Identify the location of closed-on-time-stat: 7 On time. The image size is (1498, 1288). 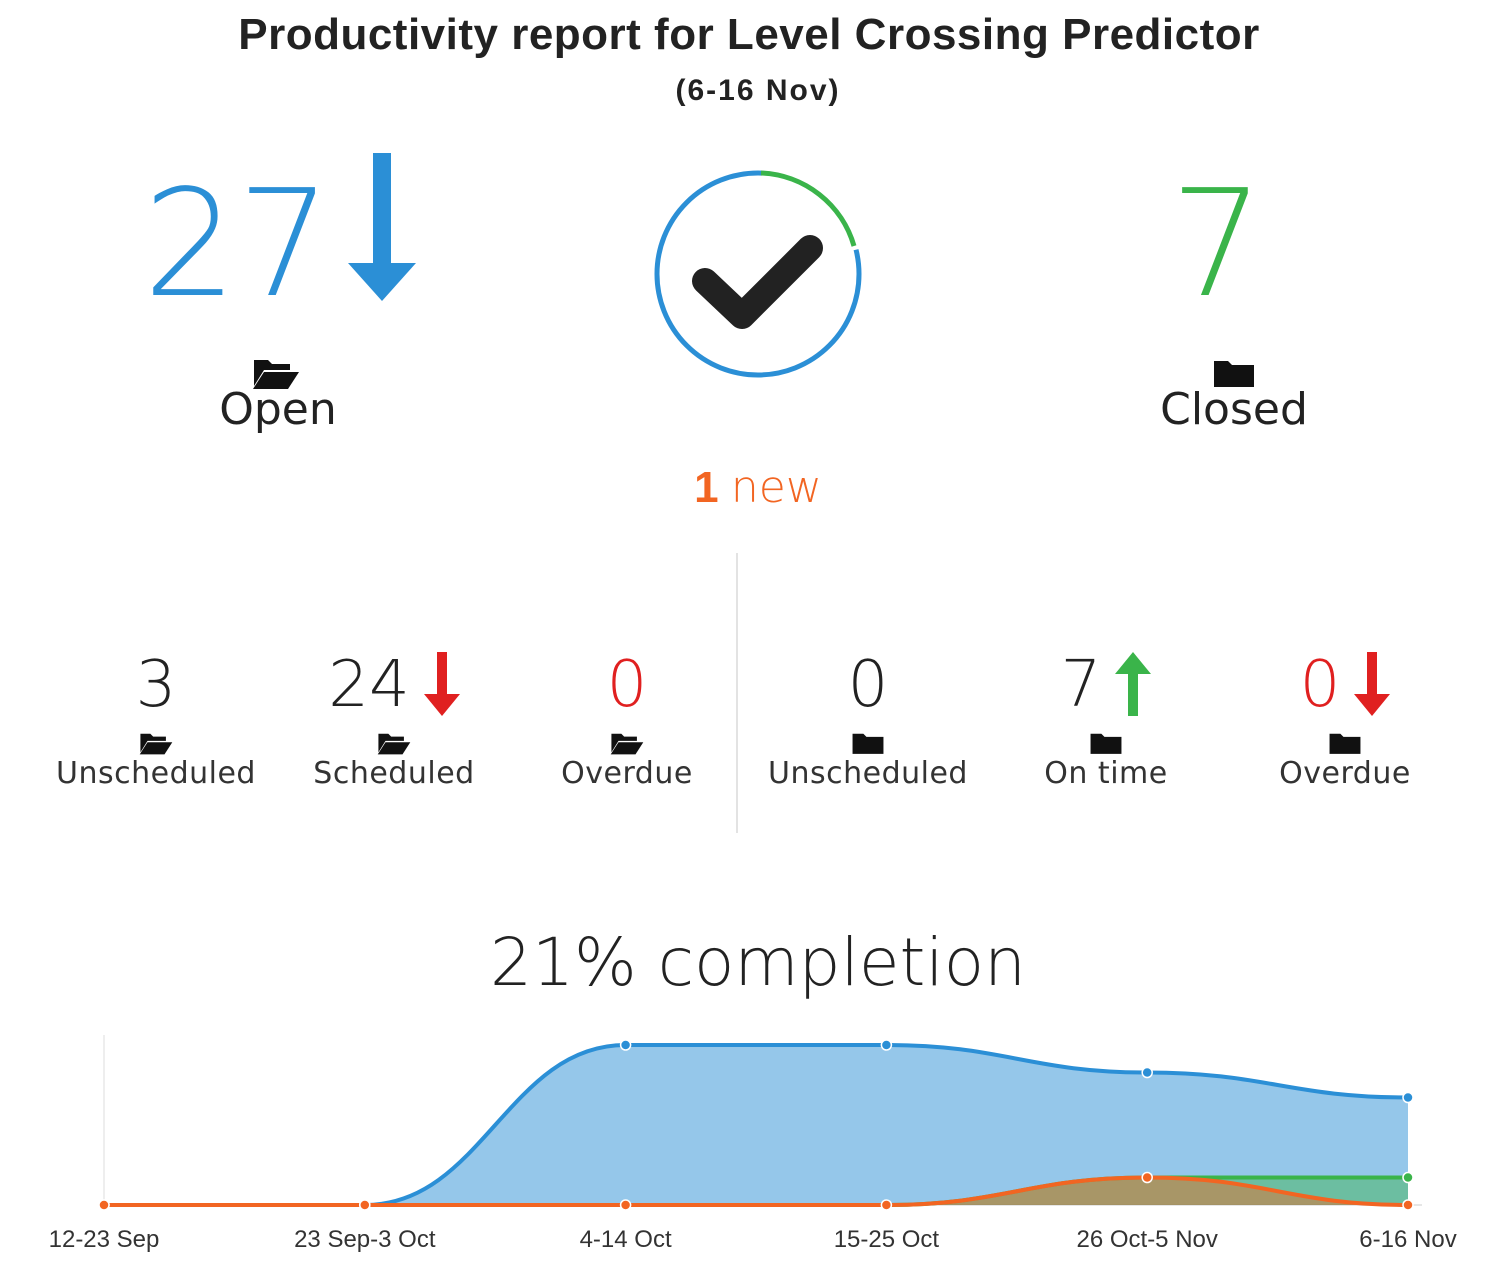
(1106, 720).